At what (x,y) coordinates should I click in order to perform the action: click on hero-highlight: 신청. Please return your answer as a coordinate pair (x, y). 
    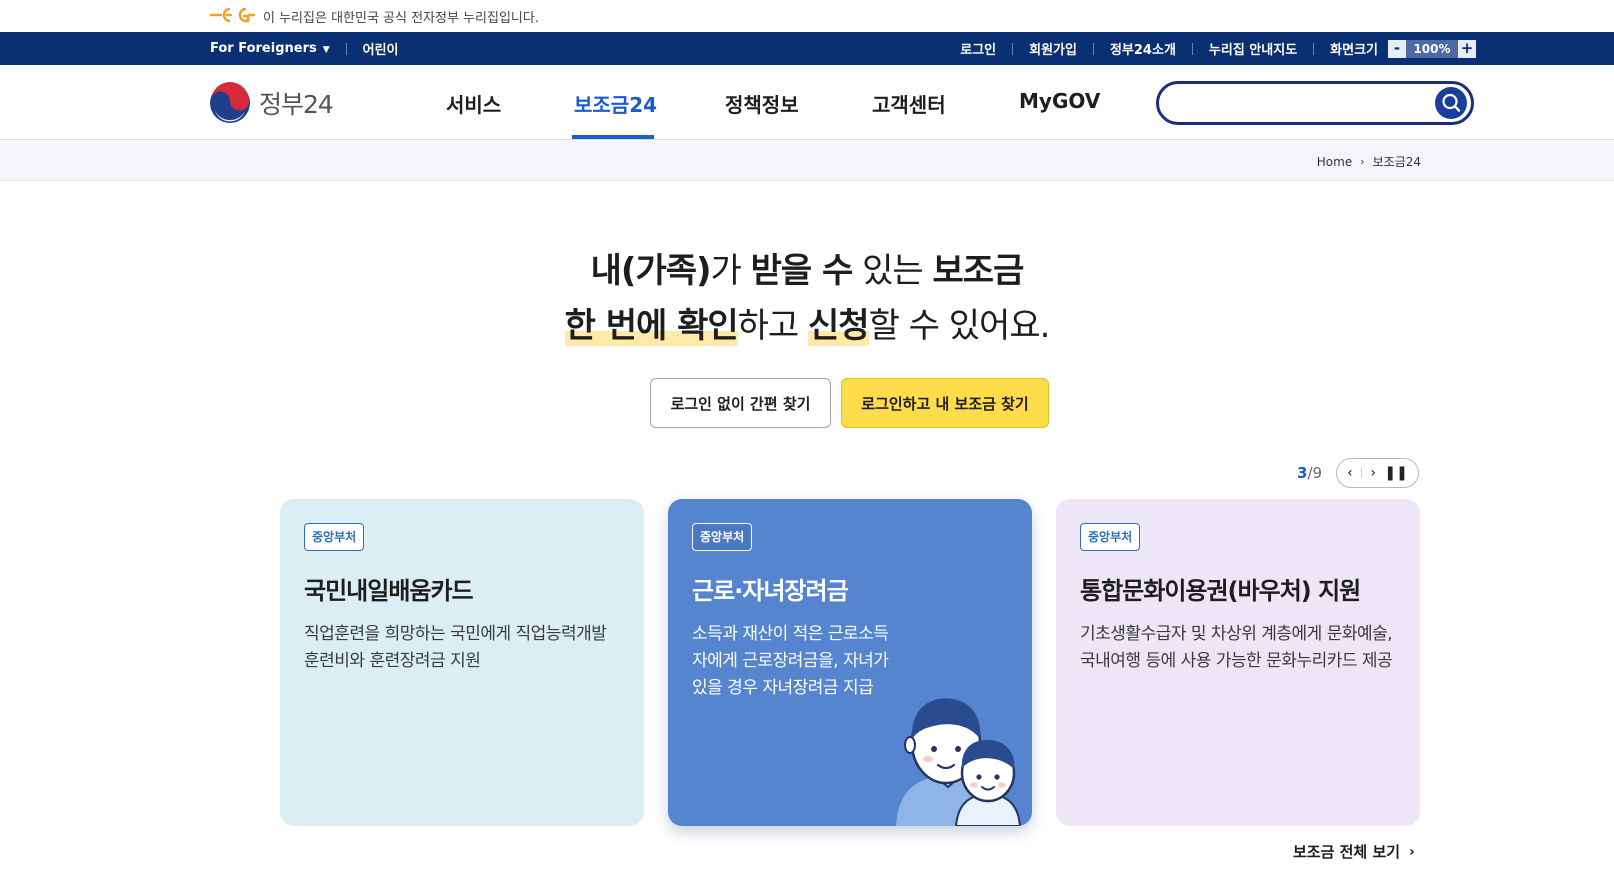
    Looking at the image, I should click on (839, 326).